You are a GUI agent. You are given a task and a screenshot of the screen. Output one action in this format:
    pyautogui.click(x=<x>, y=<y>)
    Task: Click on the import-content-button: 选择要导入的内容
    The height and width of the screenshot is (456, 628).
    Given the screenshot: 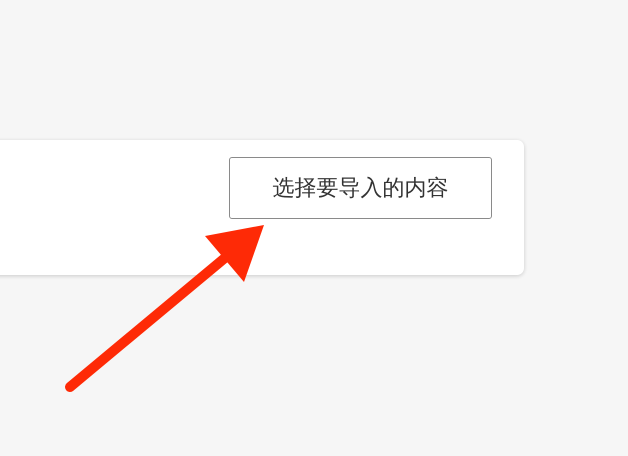 What is the action you would take?
    pyautogui.click(x=360, y=188)
    